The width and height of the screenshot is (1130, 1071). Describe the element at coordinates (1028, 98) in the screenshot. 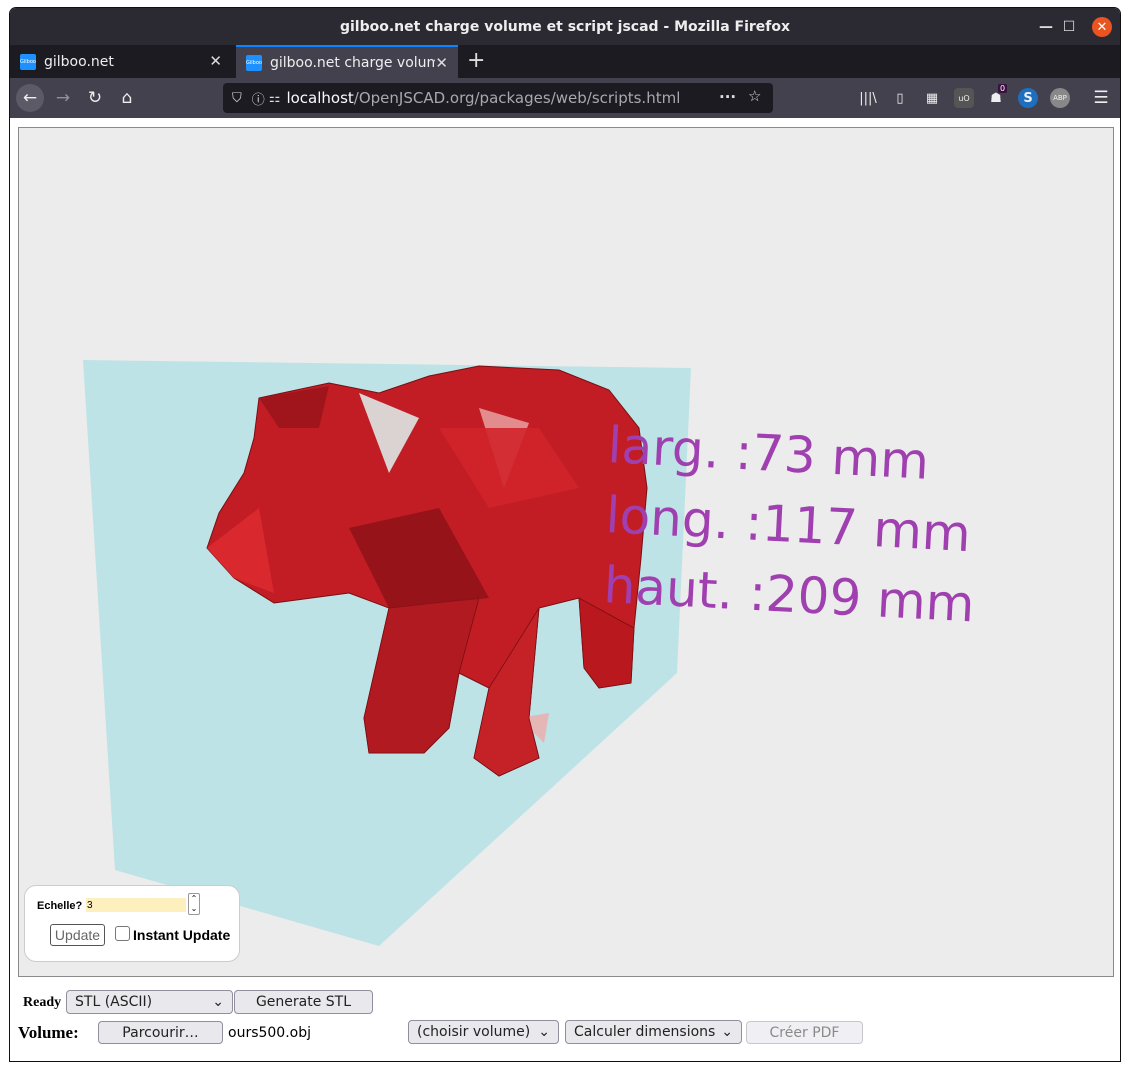

I see `s-extension-icon: S` at that location.